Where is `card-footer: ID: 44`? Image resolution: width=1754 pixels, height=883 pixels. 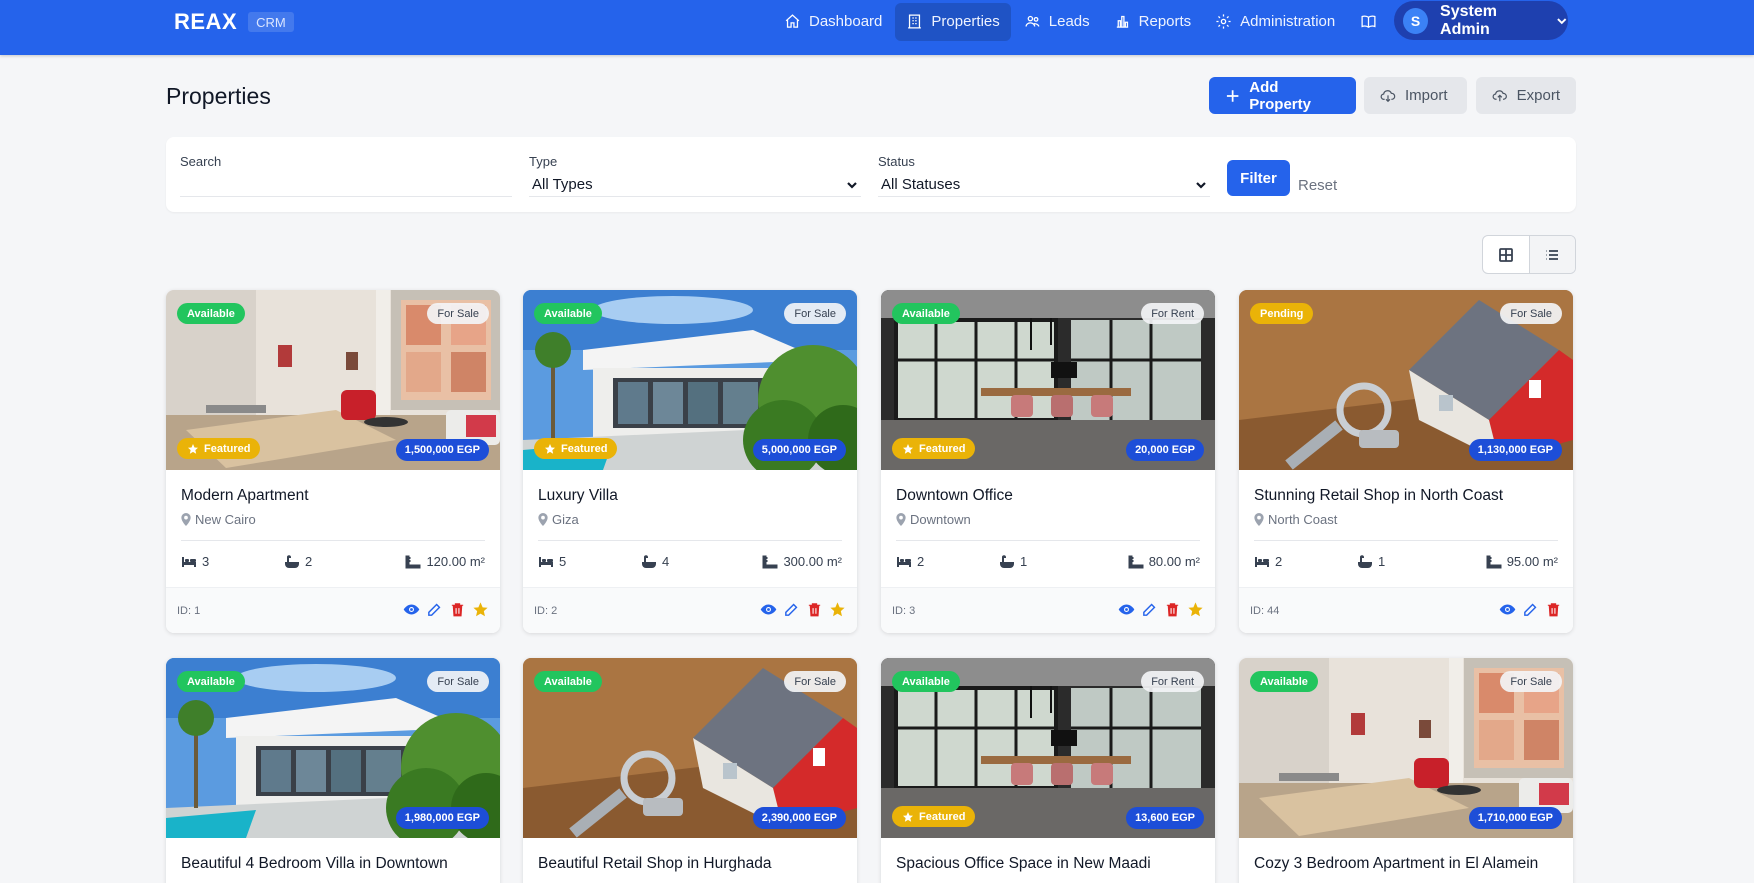
card-footer: ID: 44 is located at coordinates (1406, 610).